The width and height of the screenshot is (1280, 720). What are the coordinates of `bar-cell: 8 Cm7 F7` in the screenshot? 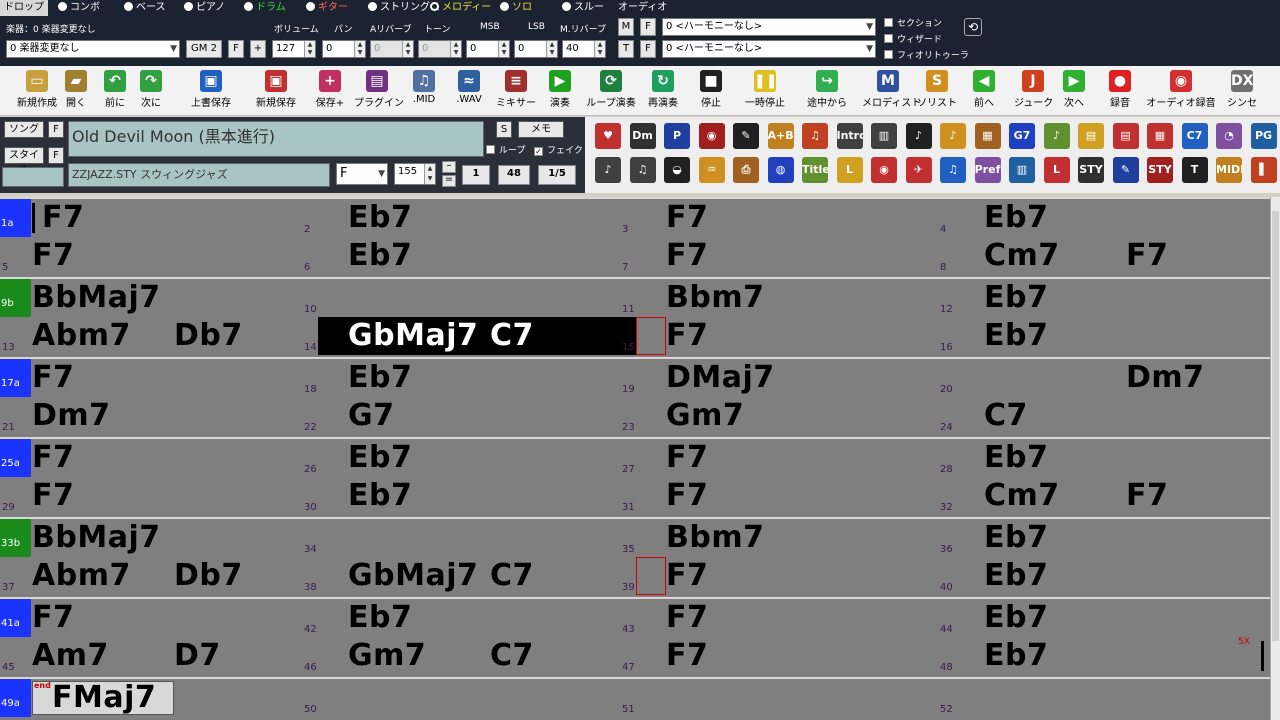 It's located at (1106, 256).